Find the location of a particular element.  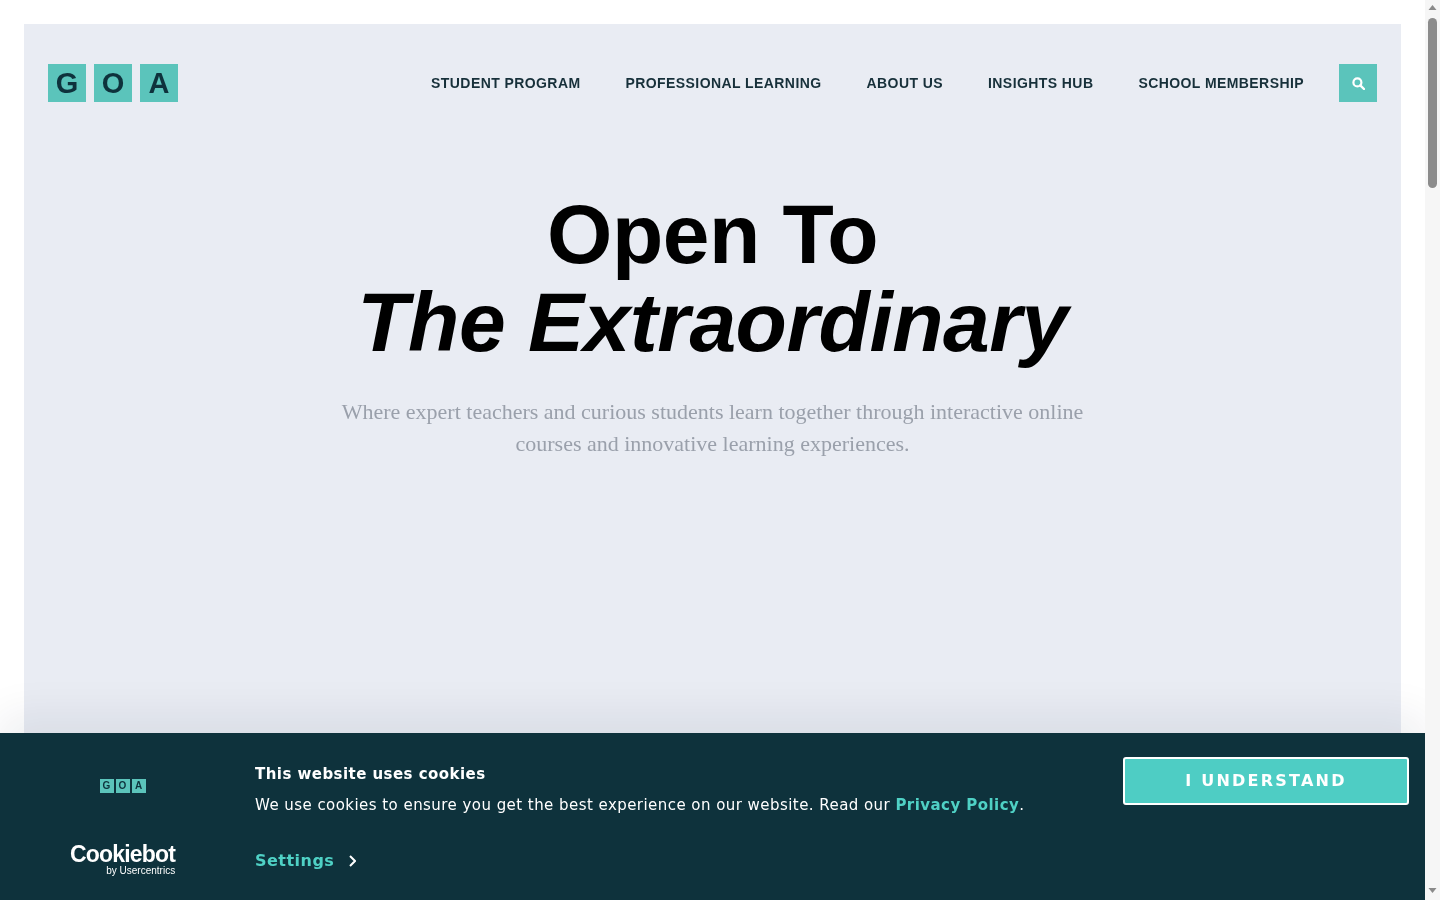

cookiebot-tagline: by Usercentrics is located at coordinates (140, 870).